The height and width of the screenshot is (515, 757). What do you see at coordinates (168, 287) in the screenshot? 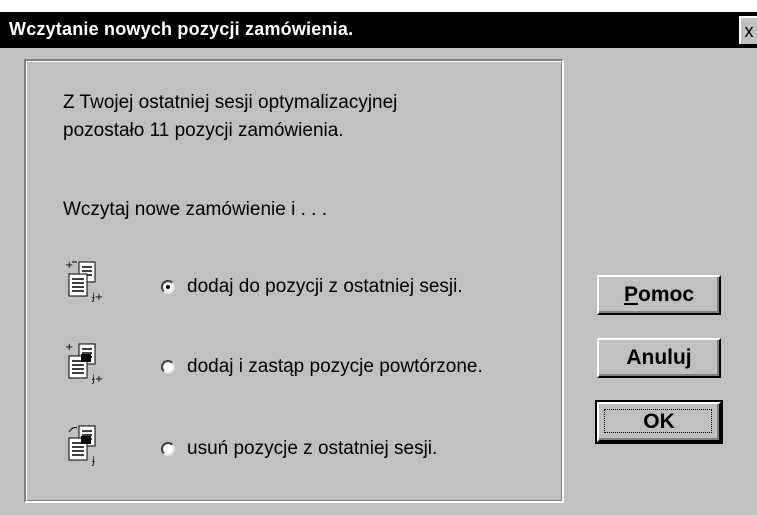
I see `option-add-radio` at bounding box center [168, 287].